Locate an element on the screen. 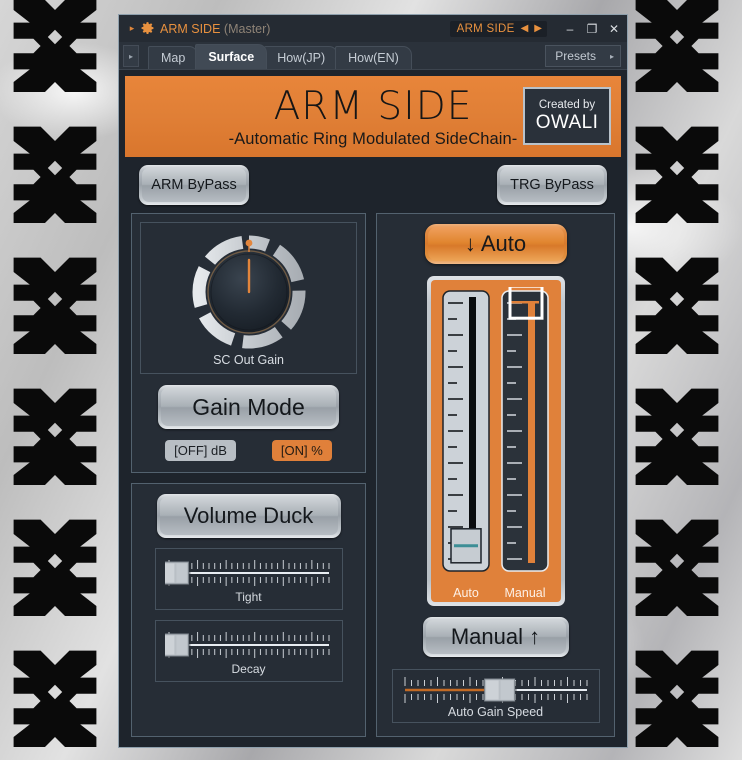 This screenshot has height=760, width=742. tabbar-overflow-arrow-icon: ▸ is located at coordinates (131, 56).